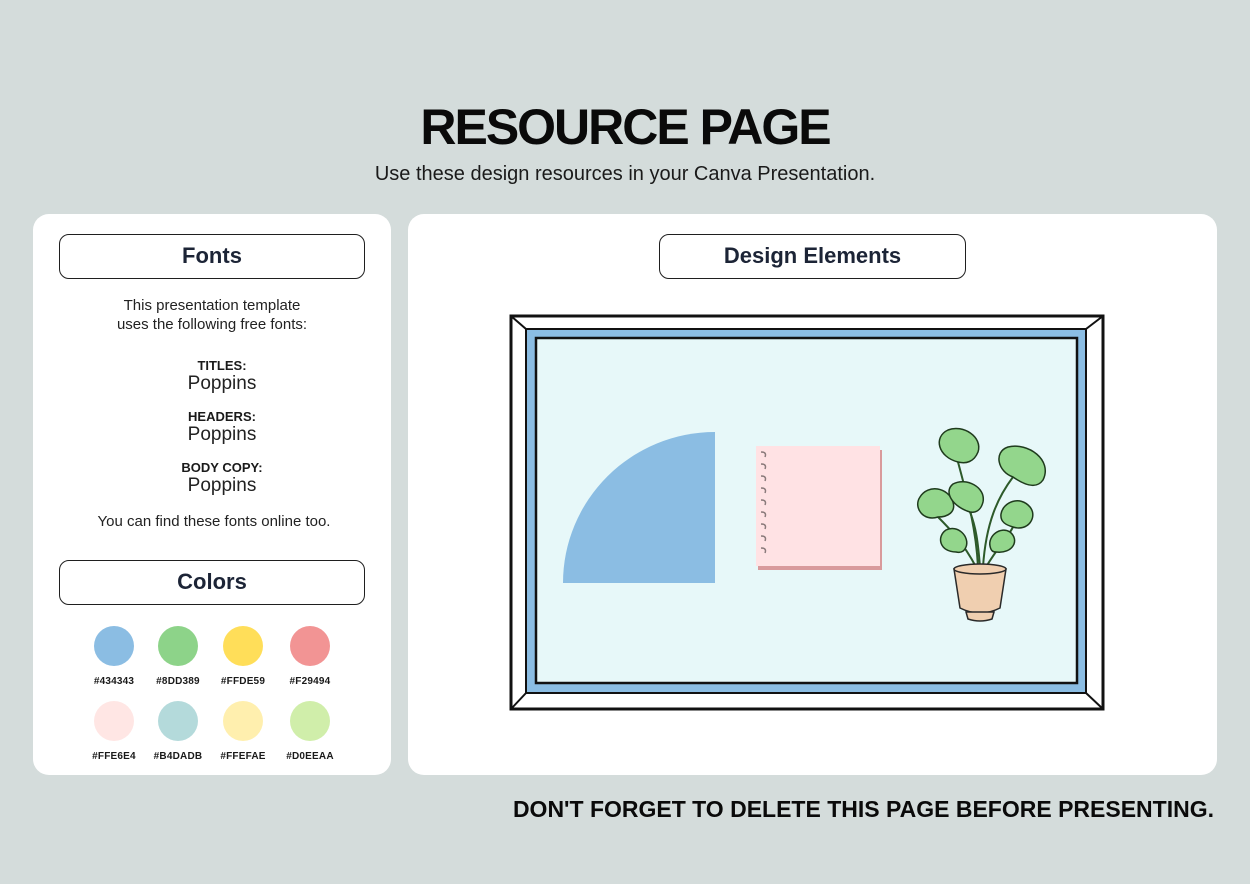  I want to click on design-elements-header: Design Elements, so click(812, 256).